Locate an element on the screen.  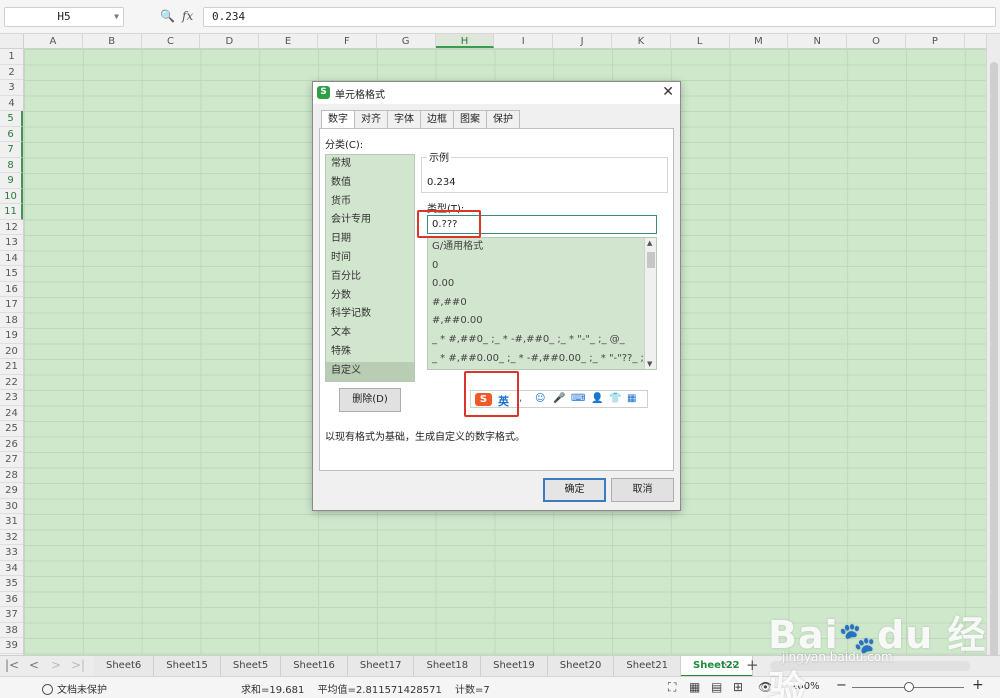
column-header-g: G is located at coordinates (406, 41).